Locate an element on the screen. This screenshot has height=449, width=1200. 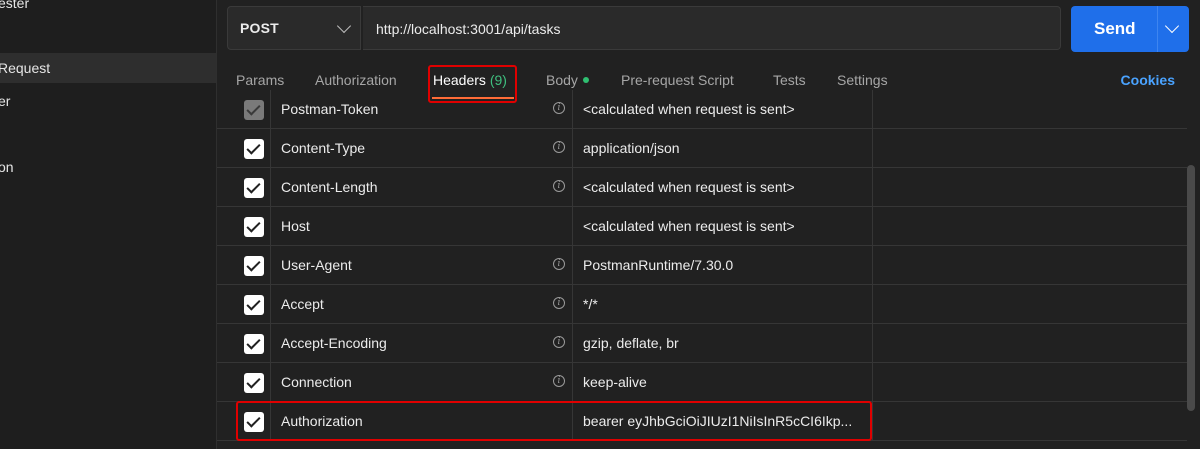
sidebar-item-label: ester is located at coordinates (15, 5).